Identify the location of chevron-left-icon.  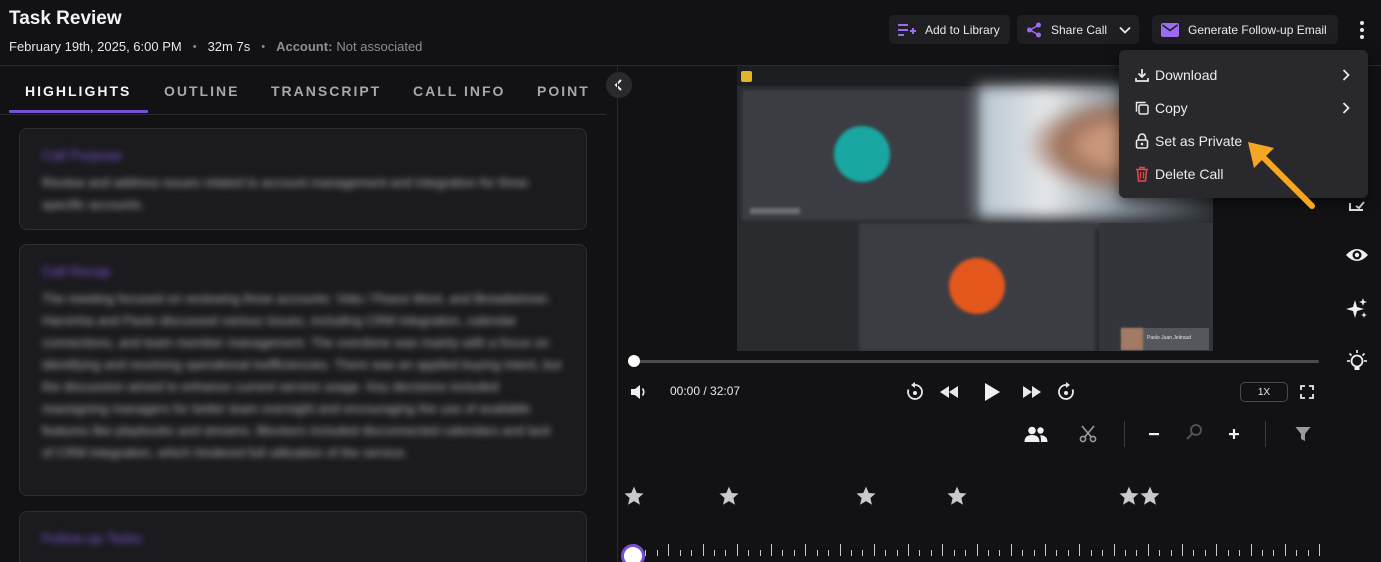
(618, 85).